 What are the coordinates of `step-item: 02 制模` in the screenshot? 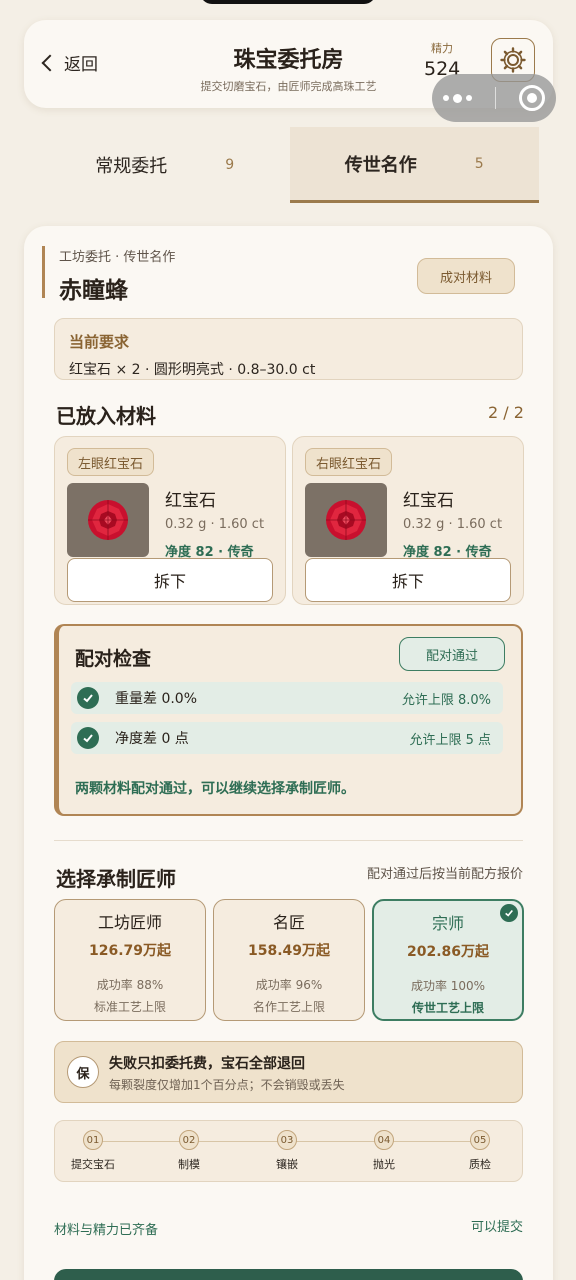 It's located at (189, 1151).